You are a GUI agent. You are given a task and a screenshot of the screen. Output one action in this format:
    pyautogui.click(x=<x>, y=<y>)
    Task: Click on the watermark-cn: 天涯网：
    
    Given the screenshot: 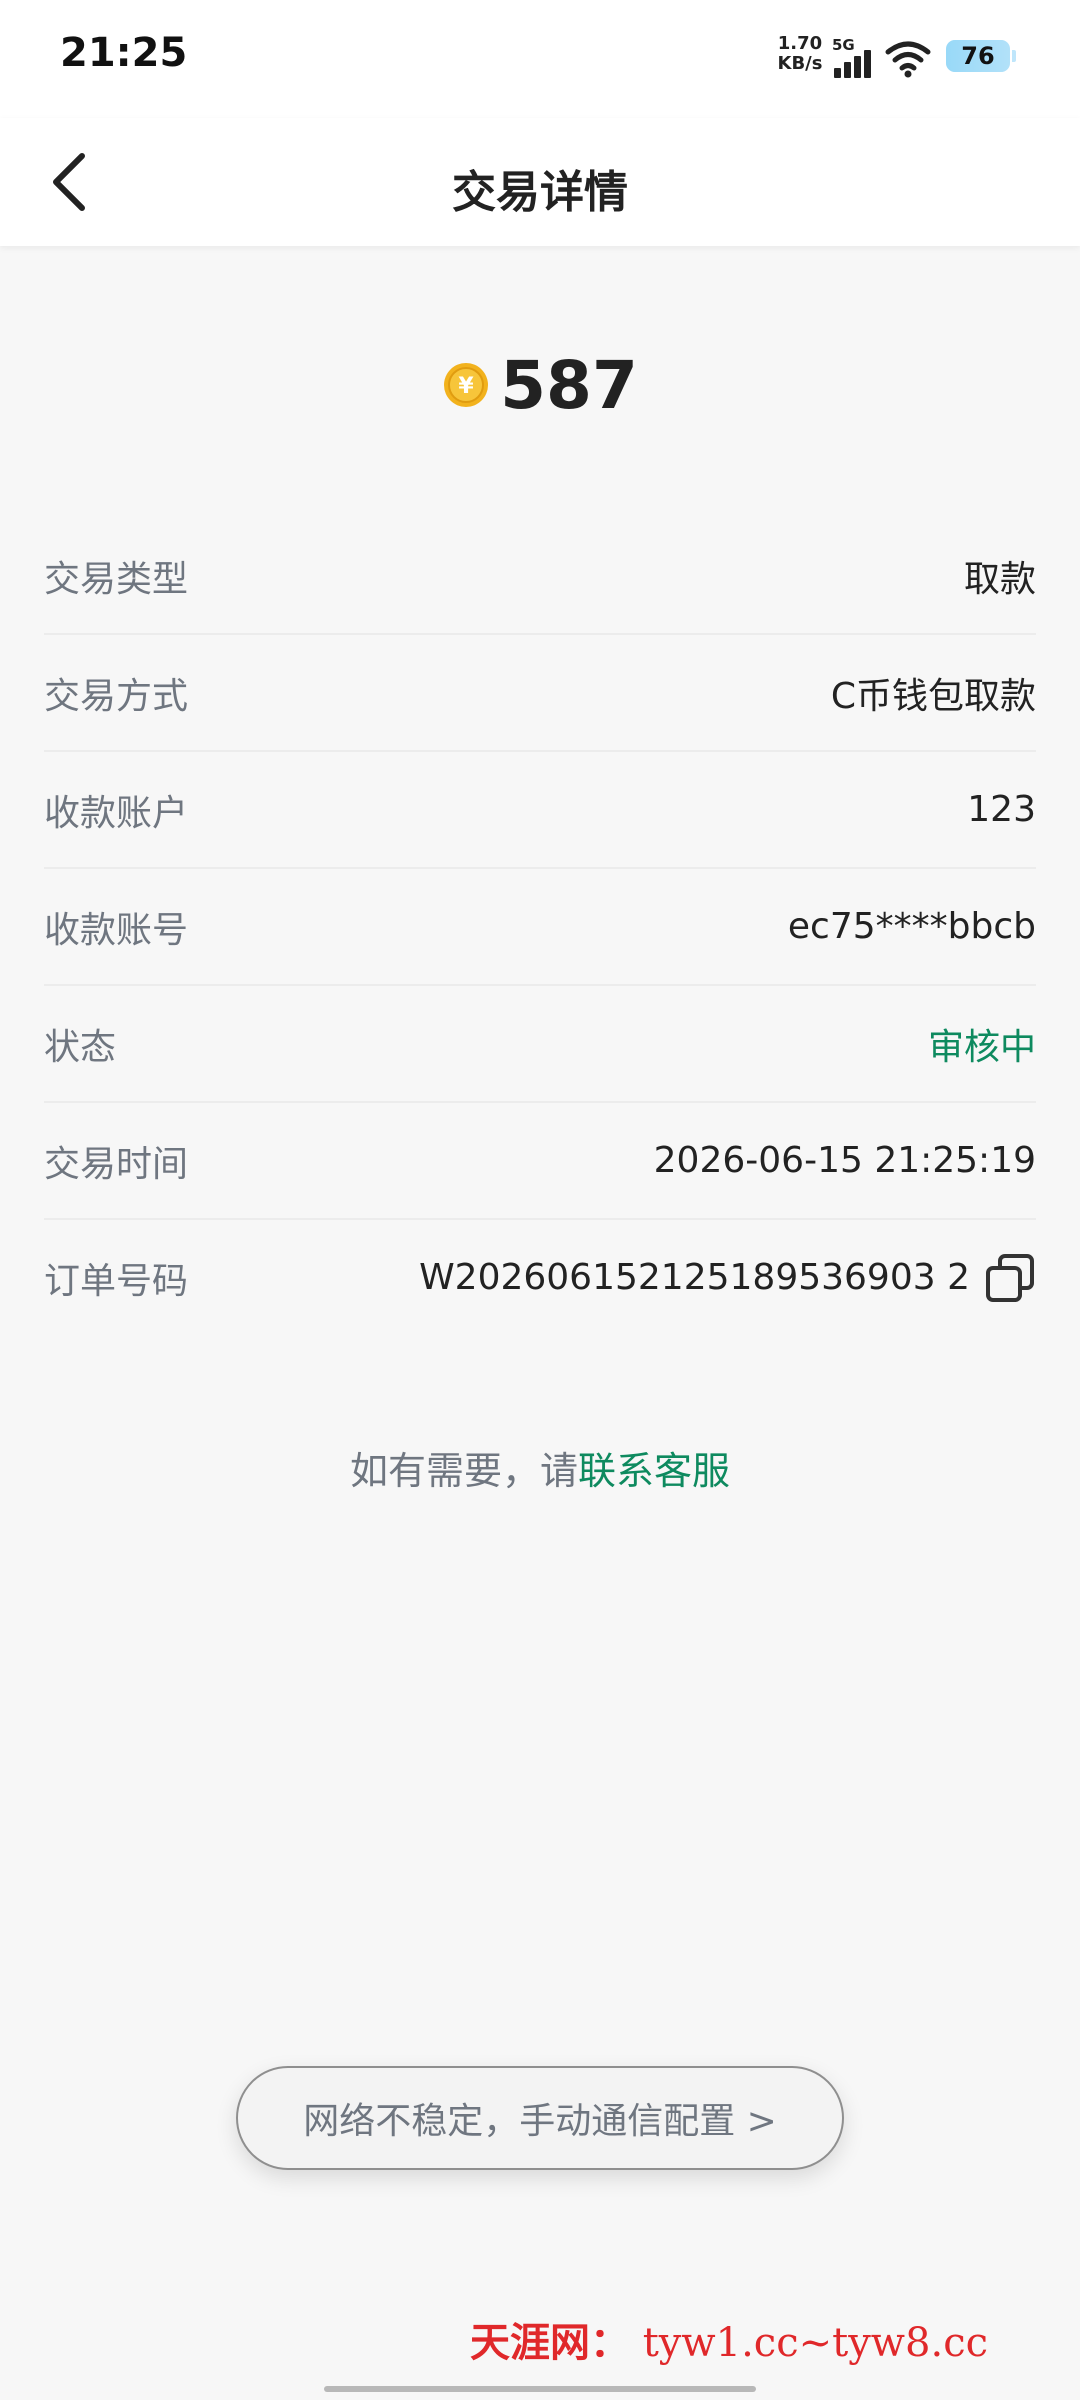 What is the action you would take?
    pyautogui.click(x=550, y=2342)
    